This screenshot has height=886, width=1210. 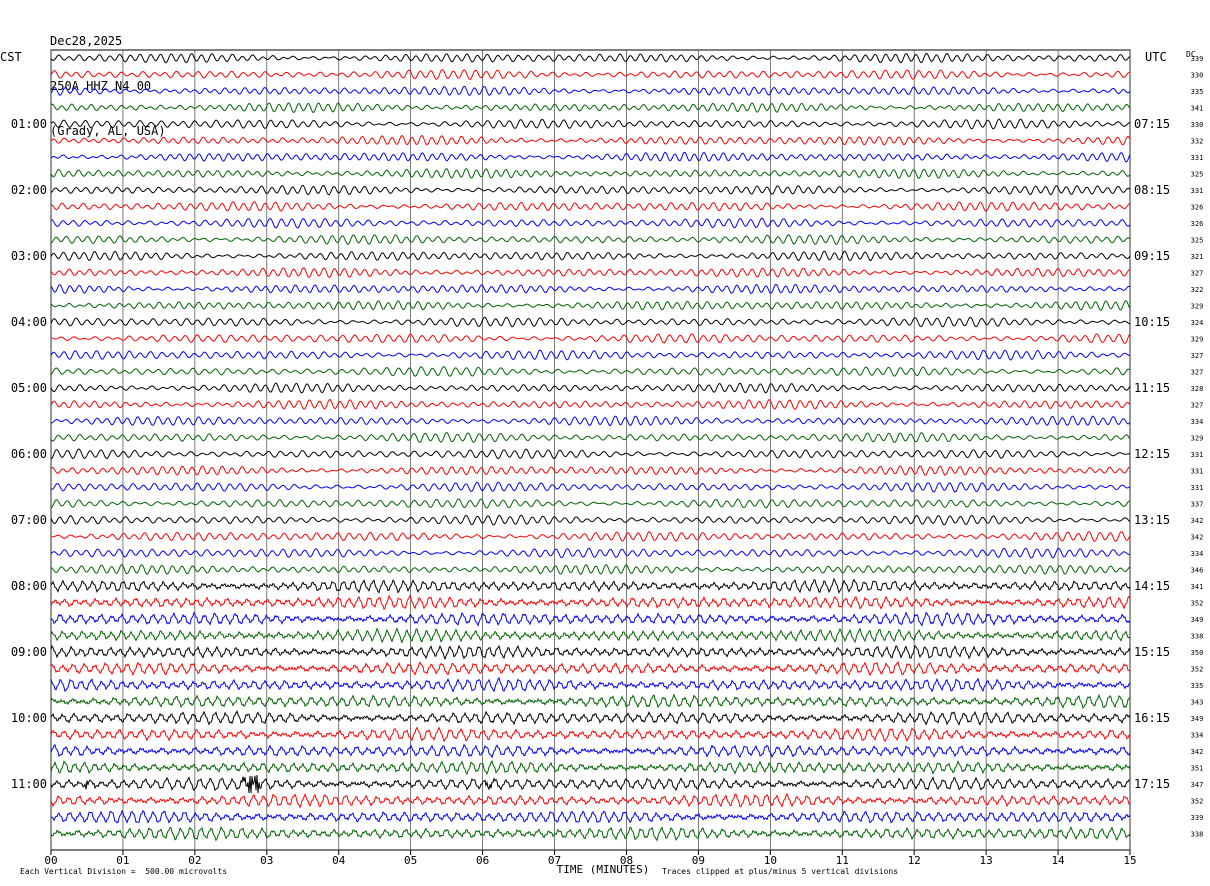 What do you see at coordinates (770, 860) in the screenshot?
I see `x-tick-label: 10` at bounding box center [770, 860].